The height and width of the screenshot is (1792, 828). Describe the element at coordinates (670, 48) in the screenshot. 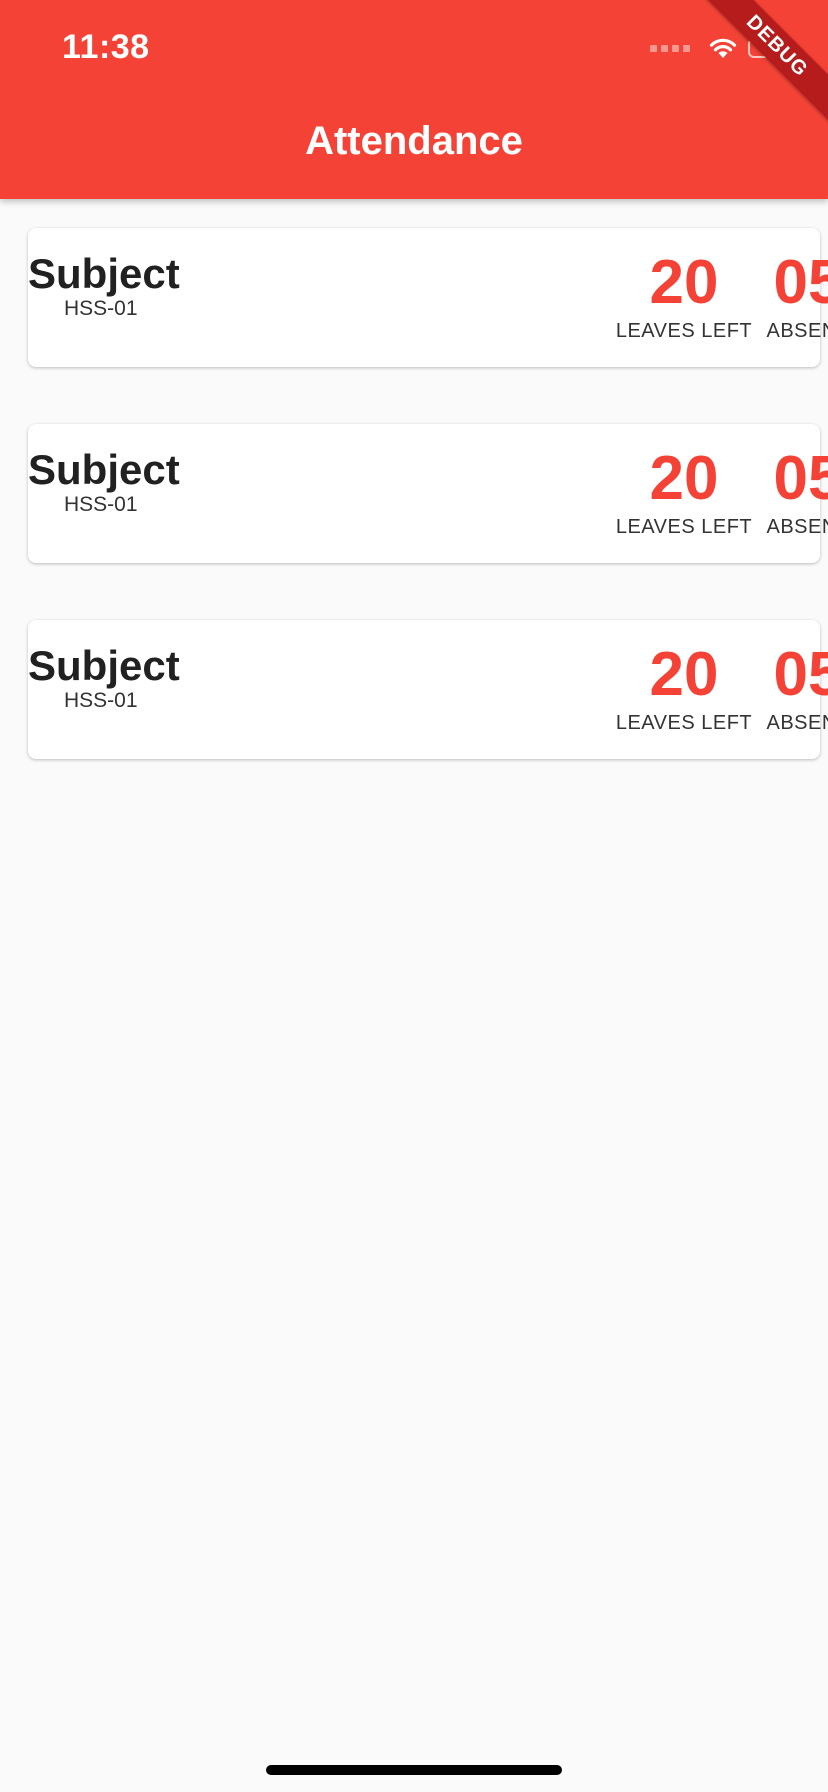

I see `cellular-signal-icon` at that location.